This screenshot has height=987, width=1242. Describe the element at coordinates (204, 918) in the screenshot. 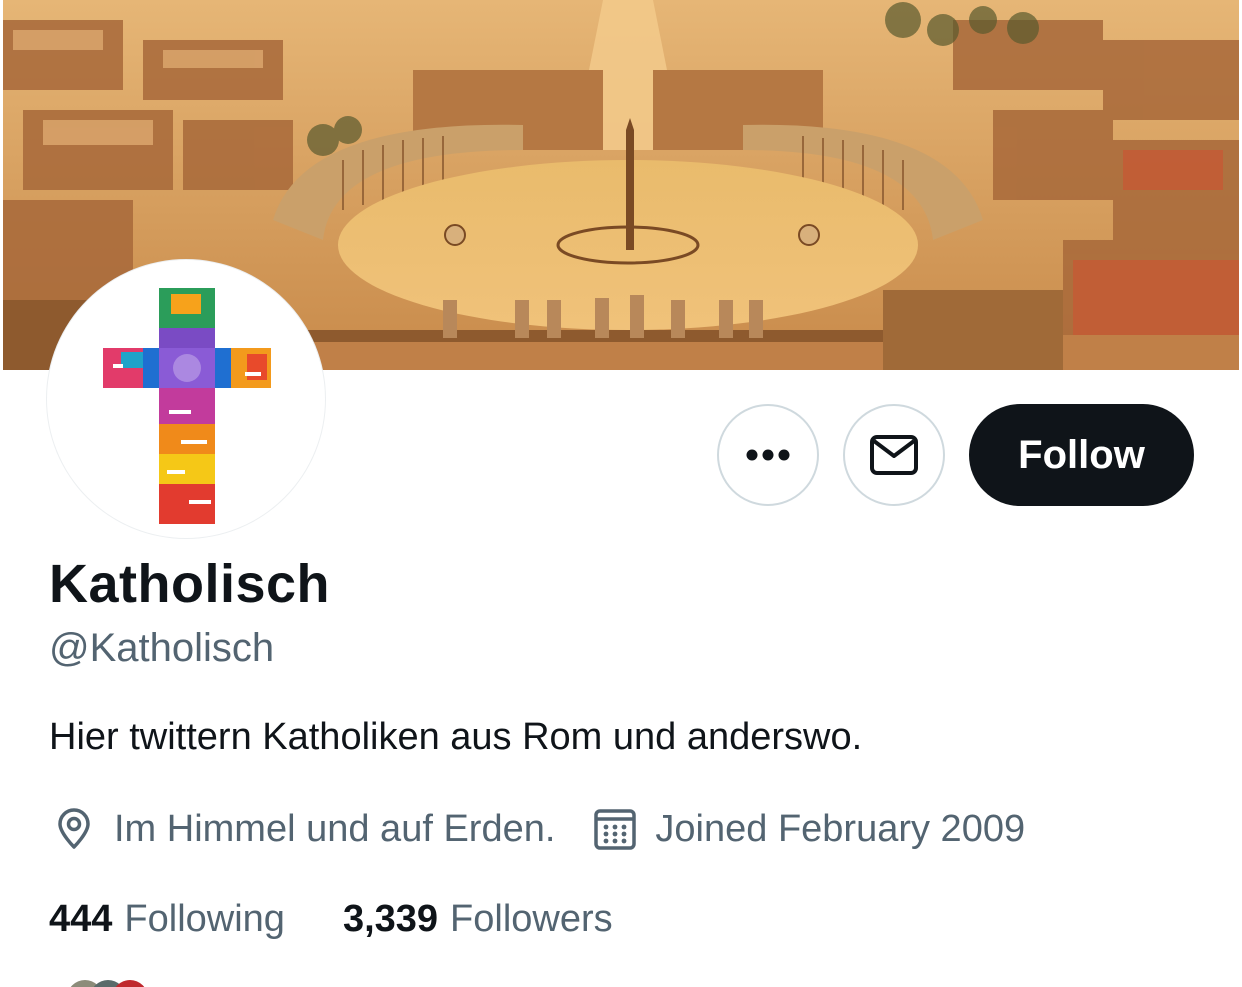

I see `following-label: Following` at that location.